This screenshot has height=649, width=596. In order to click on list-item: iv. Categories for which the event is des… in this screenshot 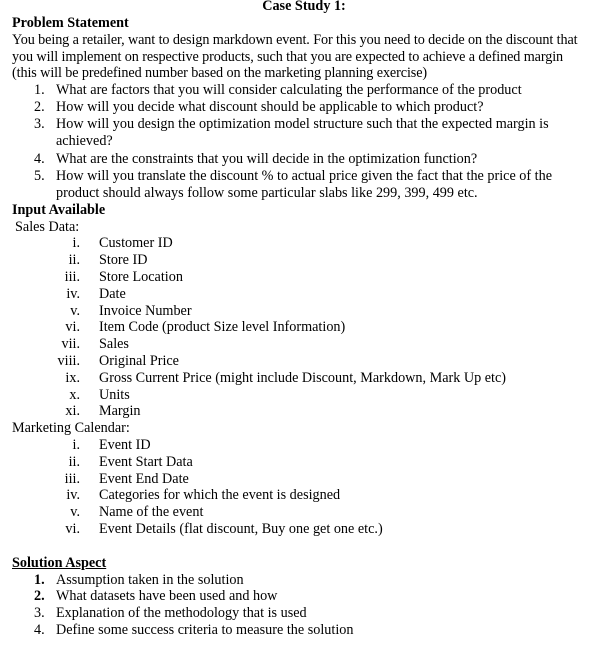, I will do `click(300, 495)`.